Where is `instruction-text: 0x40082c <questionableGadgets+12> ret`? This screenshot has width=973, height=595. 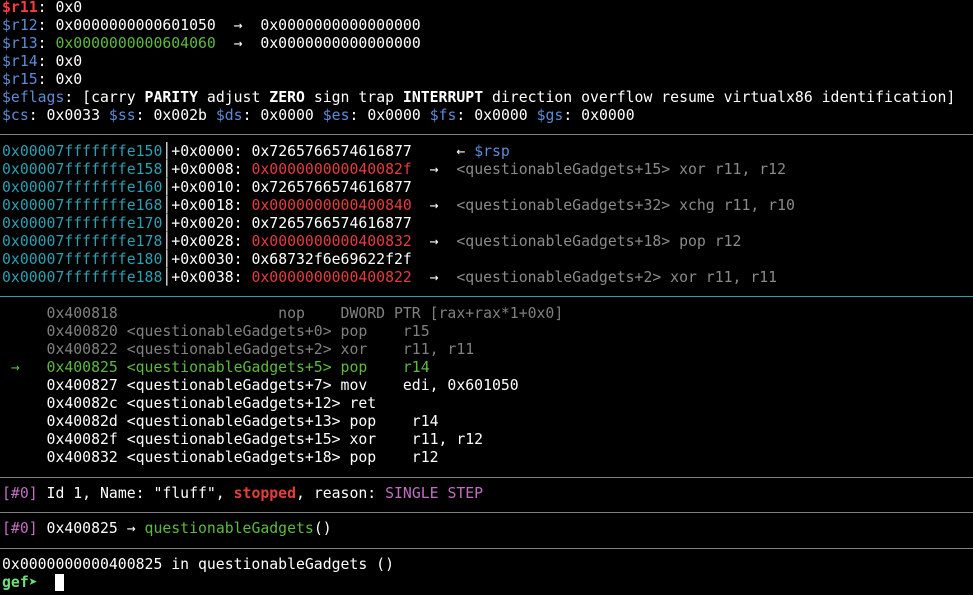 instruction-text: 0x40082c <questionableGadgets+12> ret is located at coordinates (202, 403).